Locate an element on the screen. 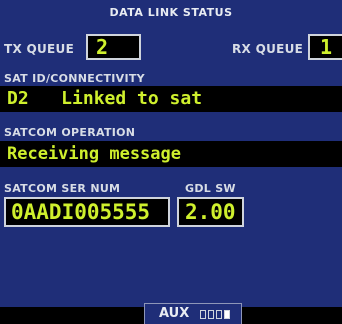 The image size is (342, 324). sat-id-label: SAT ID/CONNECTIVITY is located at coordinates (74, 78).